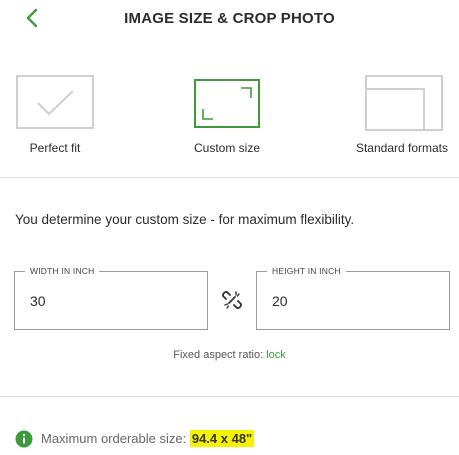 This screenshot has width=459, height=455. What do you see at coordinates (24, 439) in the screenshot?
I see `info-icon` at bounding box center [24, 439].